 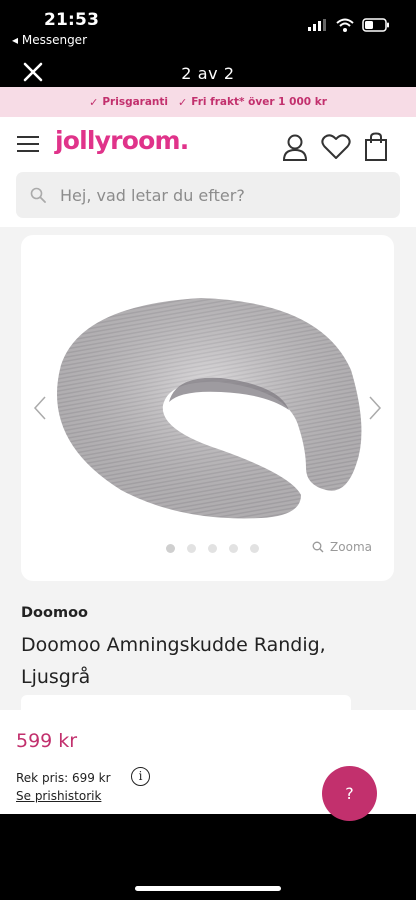 What do you see at coordinates (317, 25) in the screenshot?
I see `signal-icon` at bounding box center [317, 25].